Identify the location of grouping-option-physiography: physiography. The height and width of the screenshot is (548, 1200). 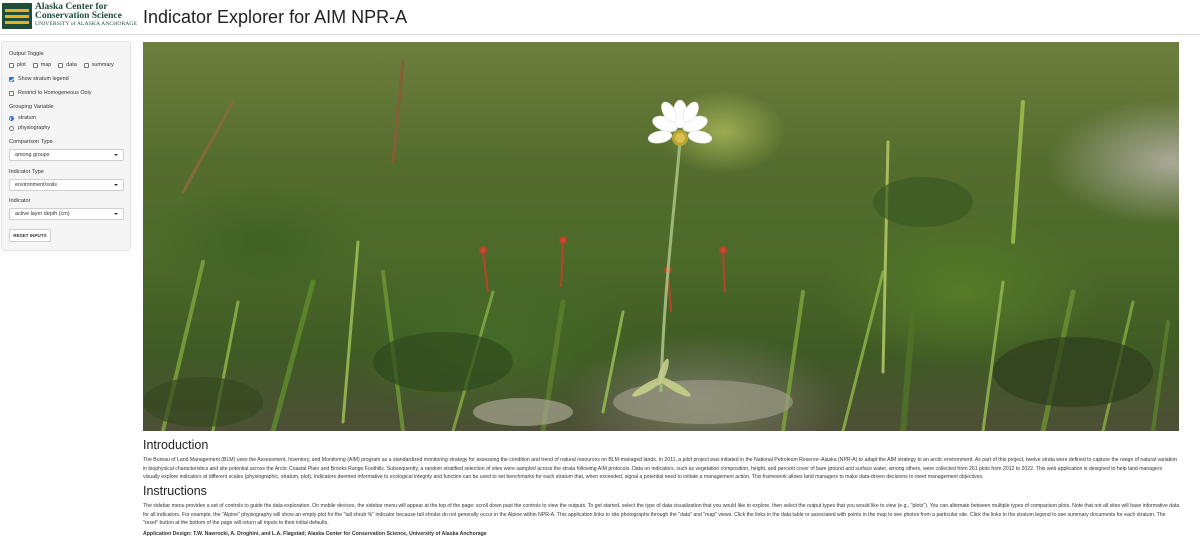
(29, 128).